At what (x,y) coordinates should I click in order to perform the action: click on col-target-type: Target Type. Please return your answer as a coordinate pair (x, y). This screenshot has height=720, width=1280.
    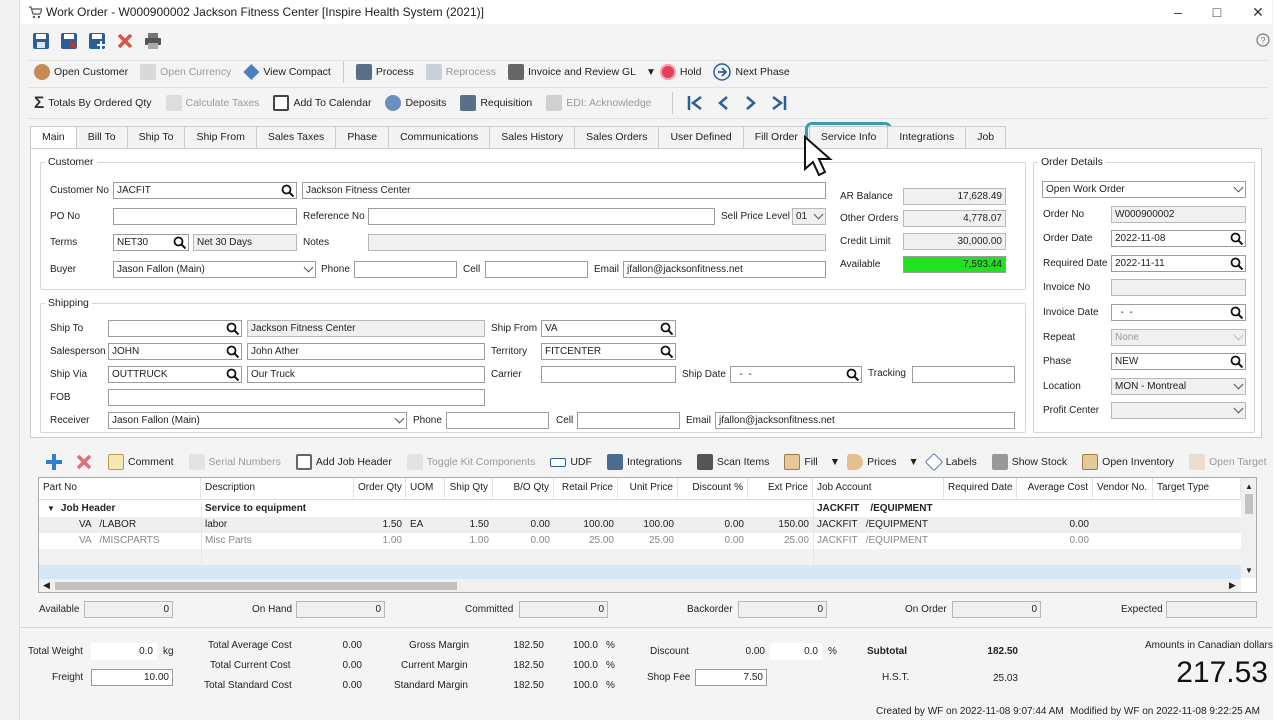
    Looking at the image, I should click on (1197, 489).